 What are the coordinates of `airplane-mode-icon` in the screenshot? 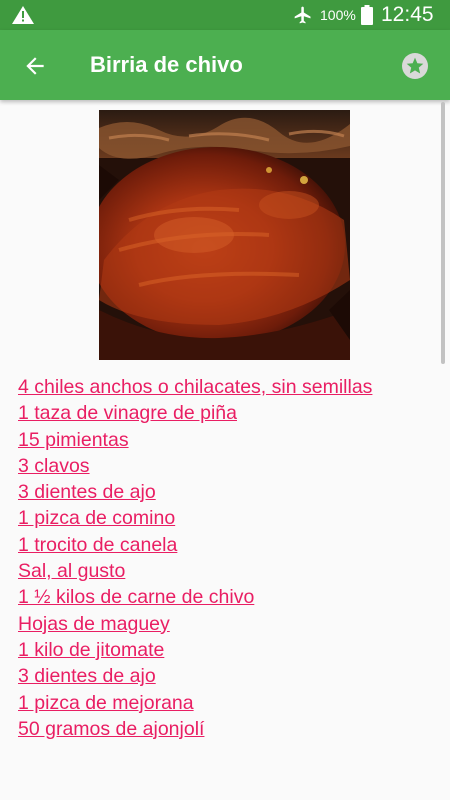 It's located at (302, 15).